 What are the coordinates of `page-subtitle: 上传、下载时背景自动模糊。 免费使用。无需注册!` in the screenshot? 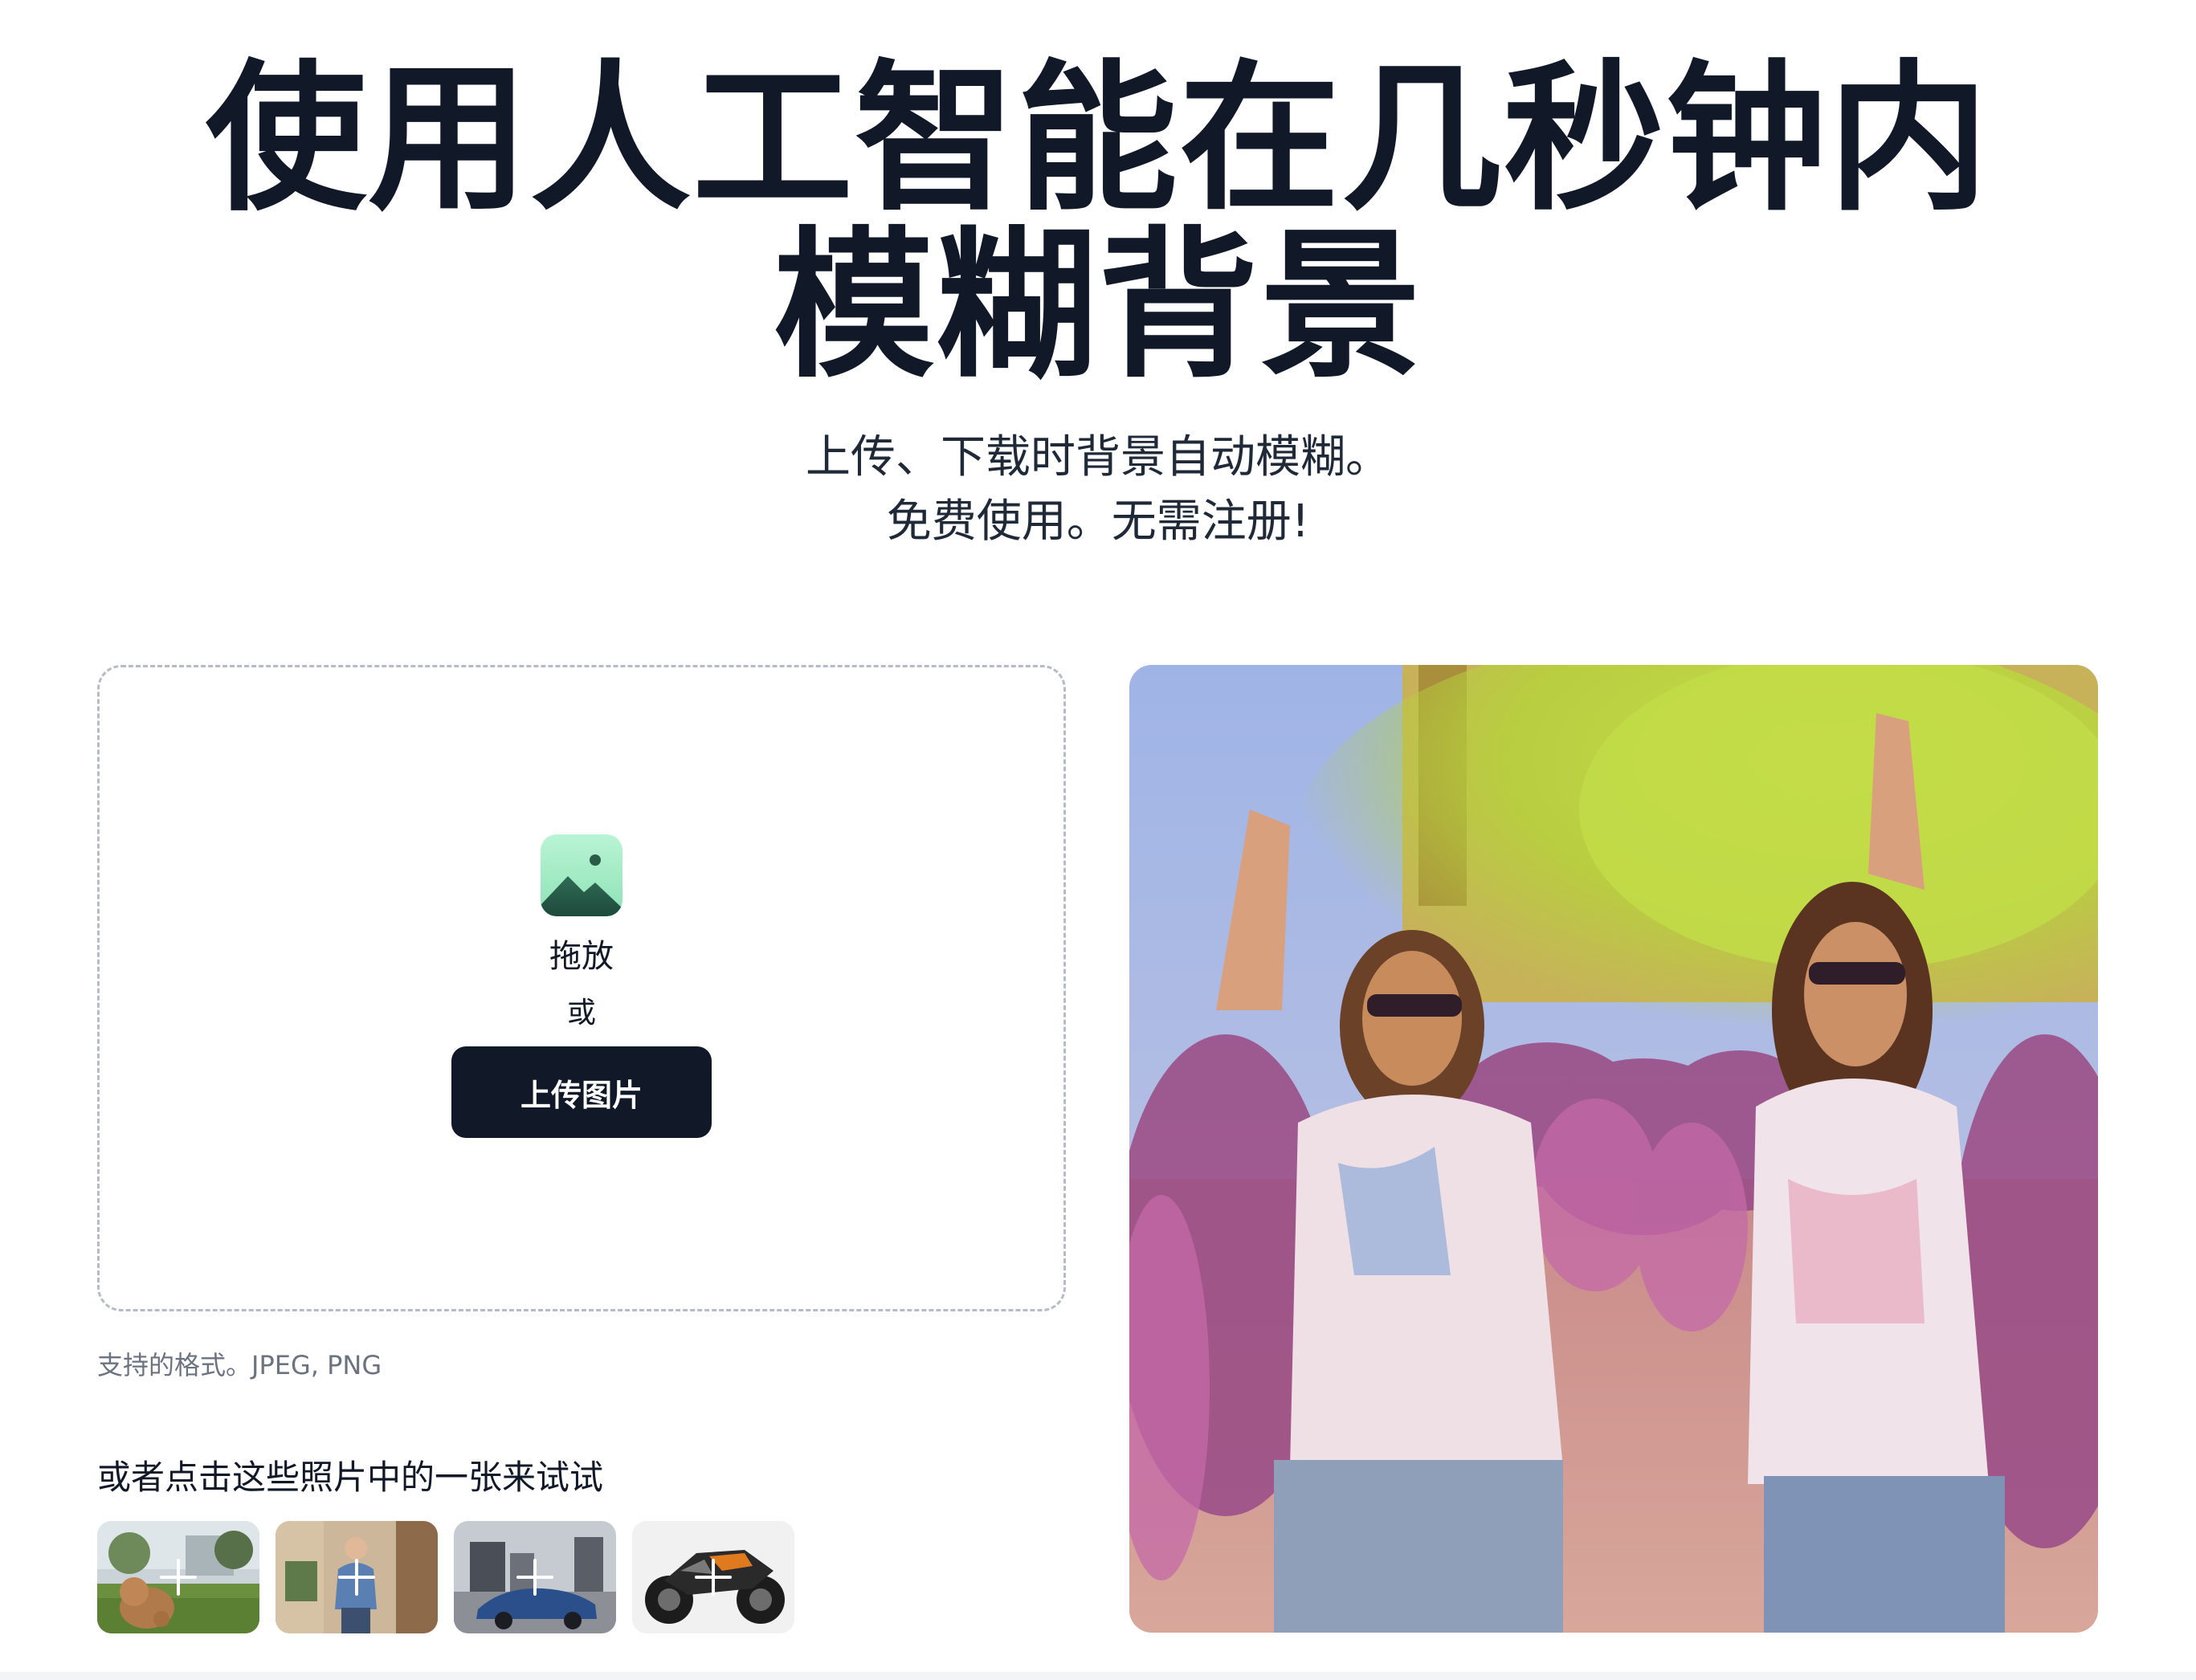 It's located at (1098, 490).